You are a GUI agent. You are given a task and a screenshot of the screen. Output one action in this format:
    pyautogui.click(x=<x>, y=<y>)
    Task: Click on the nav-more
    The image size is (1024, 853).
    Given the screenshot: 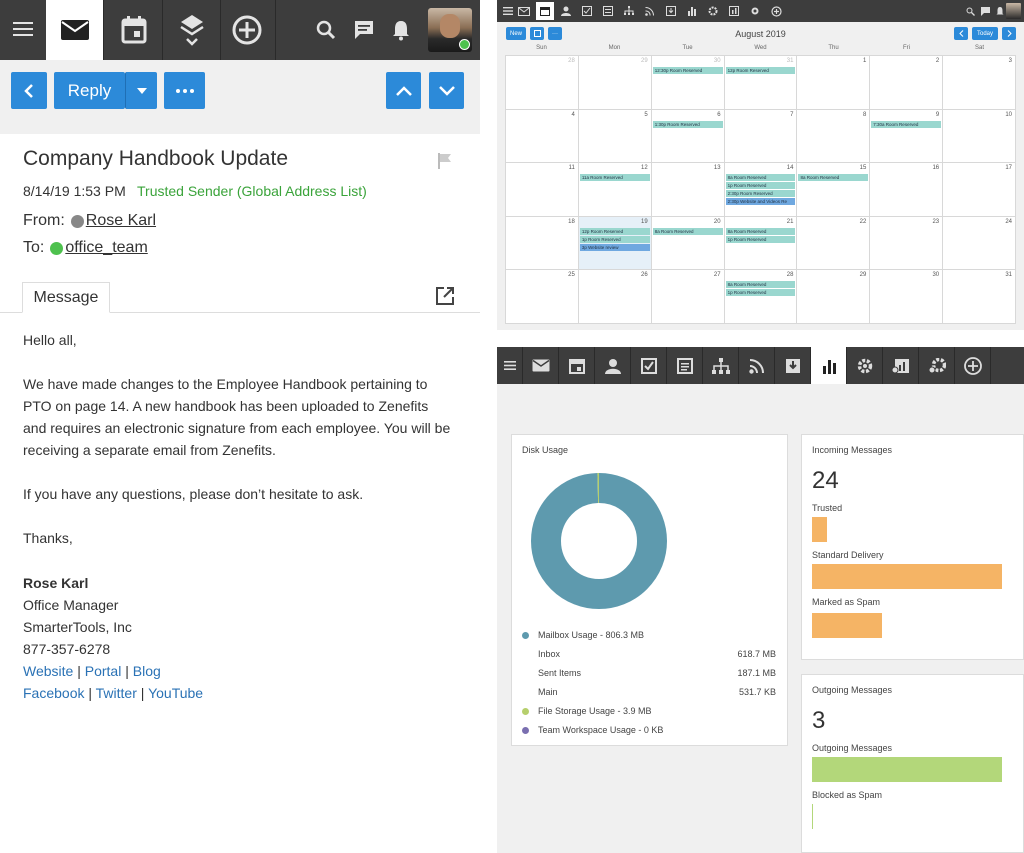 What is the action you would take?
    pyautogui.click(x=192, y=30)
    